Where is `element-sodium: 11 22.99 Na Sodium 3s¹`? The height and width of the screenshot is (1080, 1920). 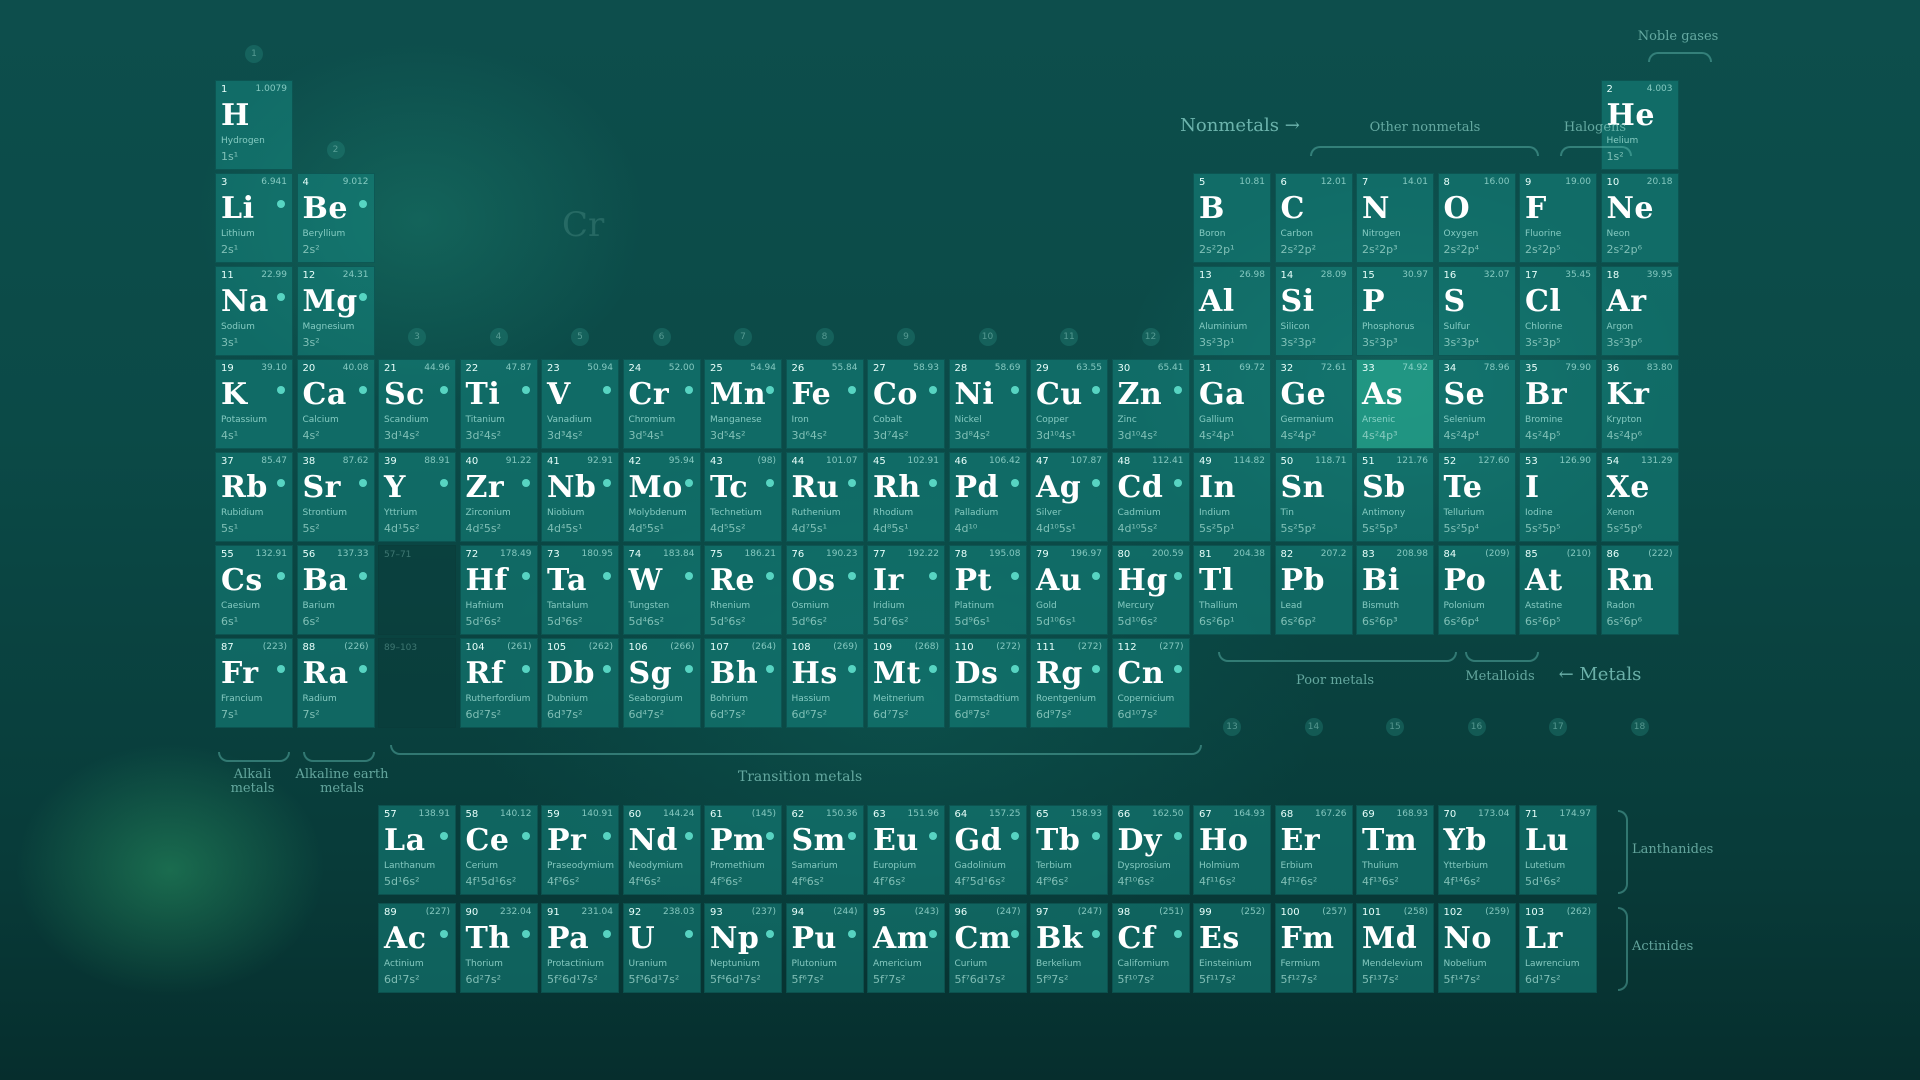
element-sodium: 11 22.99 Na Sodium 3s¹ is located at coordinates (254, 311).